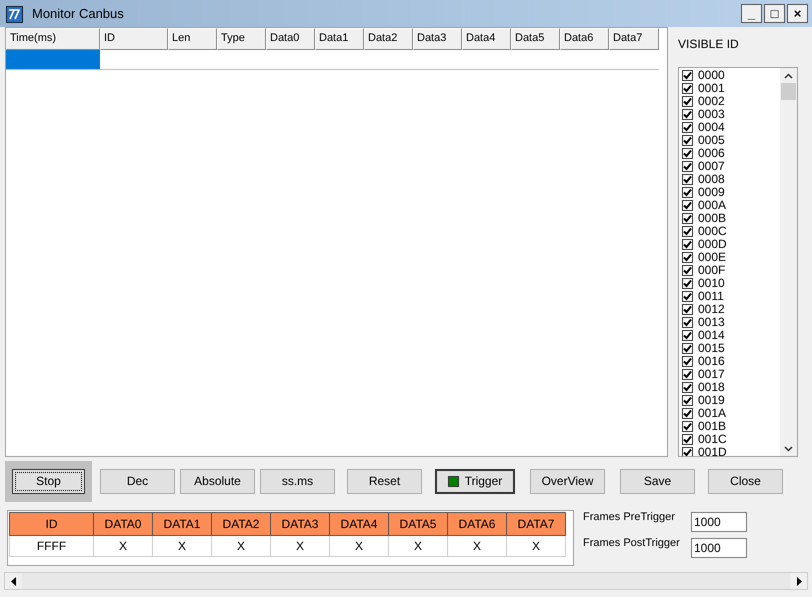 This screenshot has width=812, height=597. What do you see at coordinates (711, 348) in the screenshot?
I see `id-label: 0015` at bounding box center [711, 348].